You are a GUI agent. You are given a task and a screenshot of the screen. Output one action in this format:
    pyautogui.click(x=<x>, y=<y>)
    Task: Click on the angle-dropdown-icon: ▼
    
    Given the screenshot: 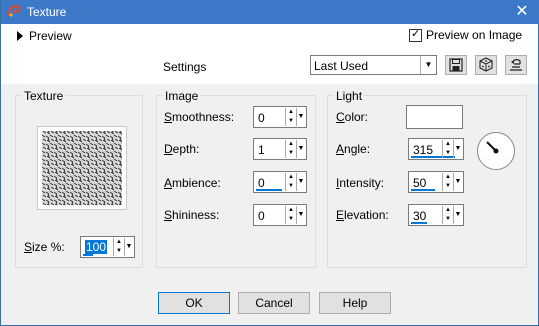 What is the action you would take?
    pyautogui.click(x=457, y=149)
    